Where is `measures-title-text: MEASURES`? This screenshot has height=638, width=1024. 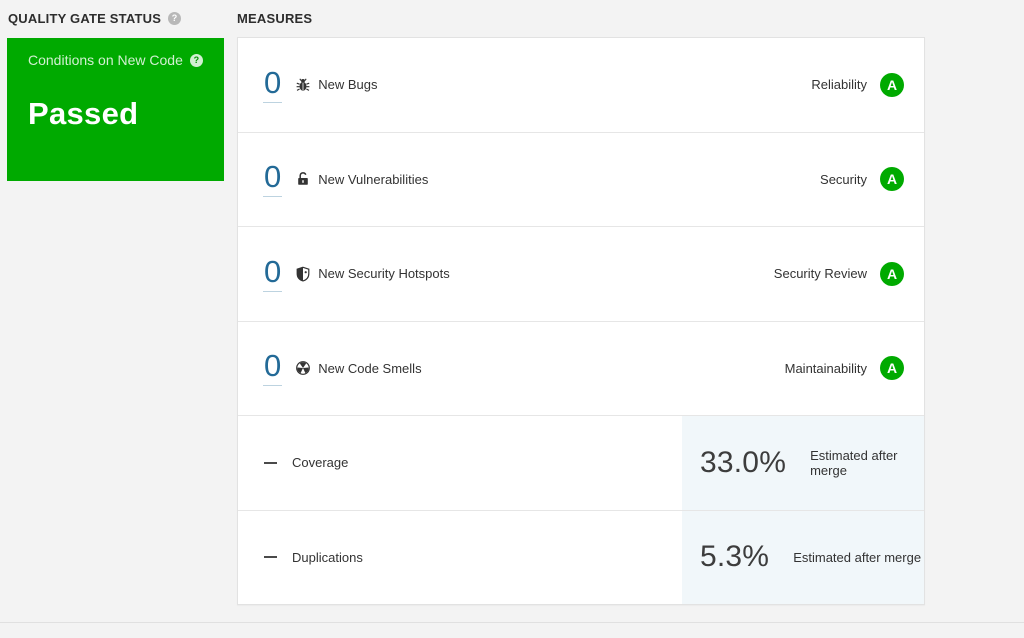
measures-title-text: MEASURES is located at coordinates (275, 18).